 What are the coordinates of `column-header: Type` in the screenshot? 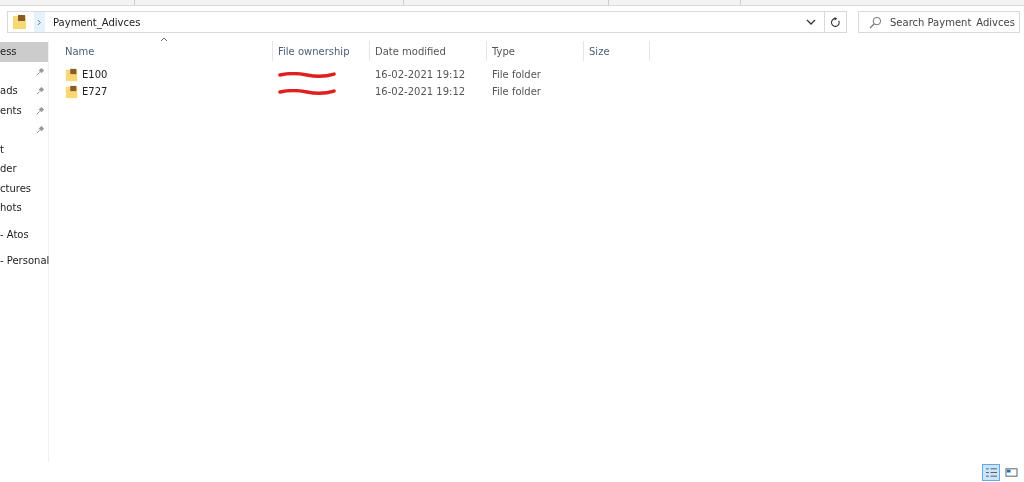 It's located at (535, 51).